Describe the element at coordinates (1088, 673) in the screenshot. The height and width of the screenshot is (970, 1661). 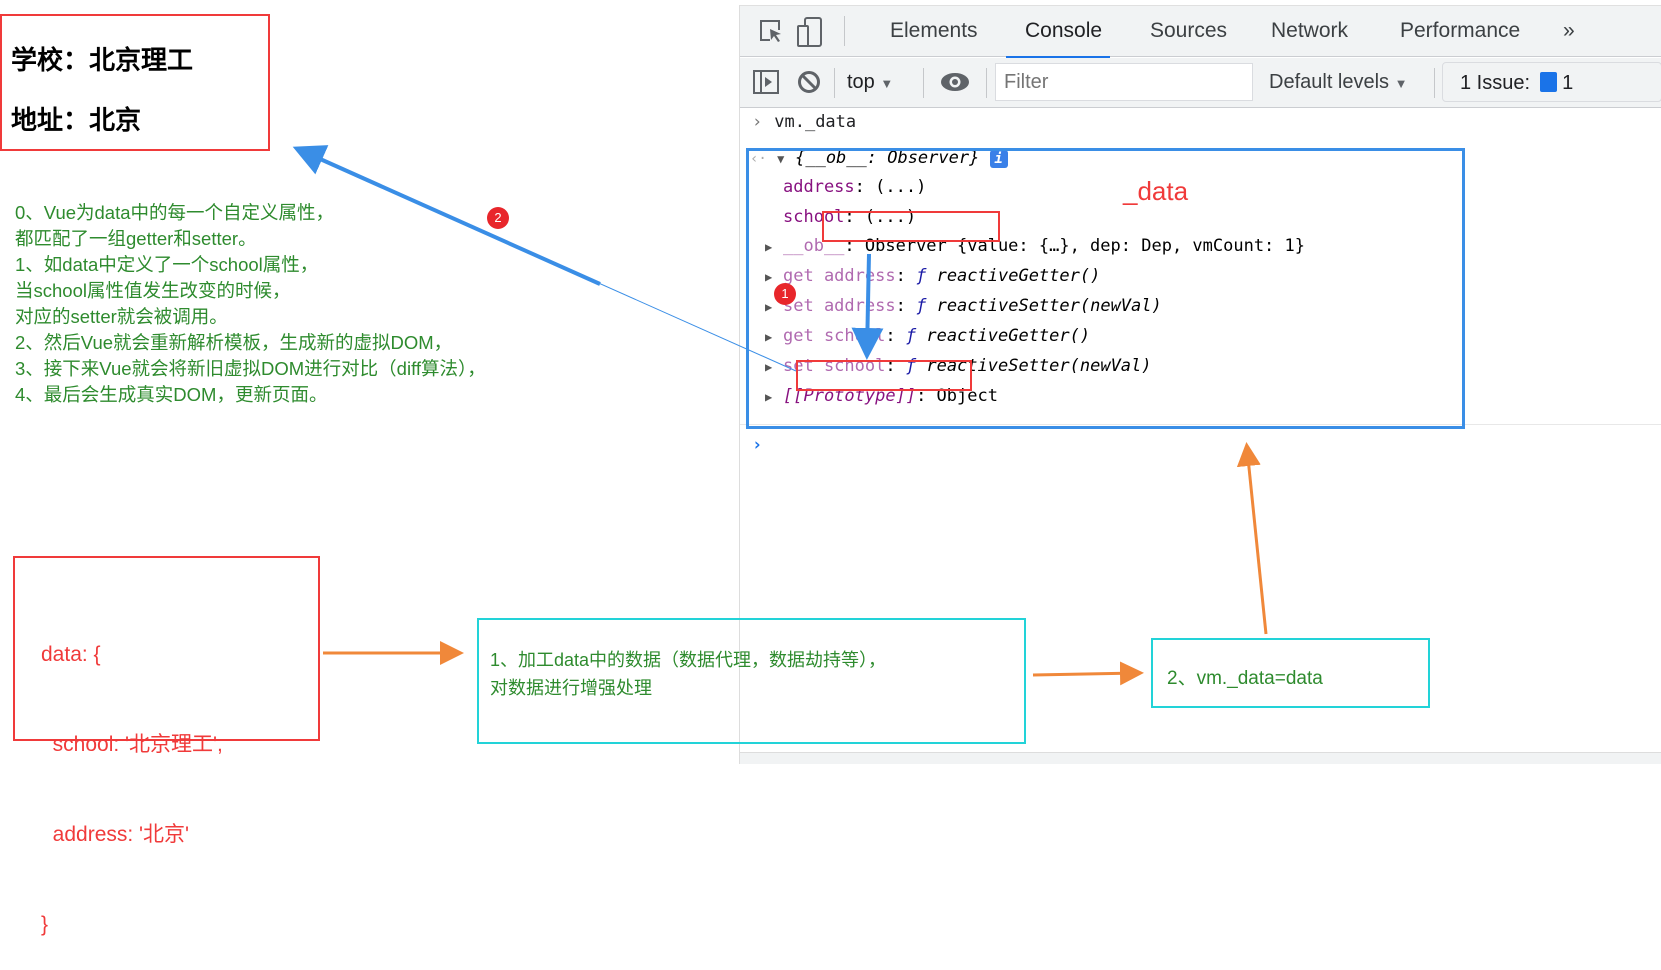
I see `arrow-process-to-assign` at that location.